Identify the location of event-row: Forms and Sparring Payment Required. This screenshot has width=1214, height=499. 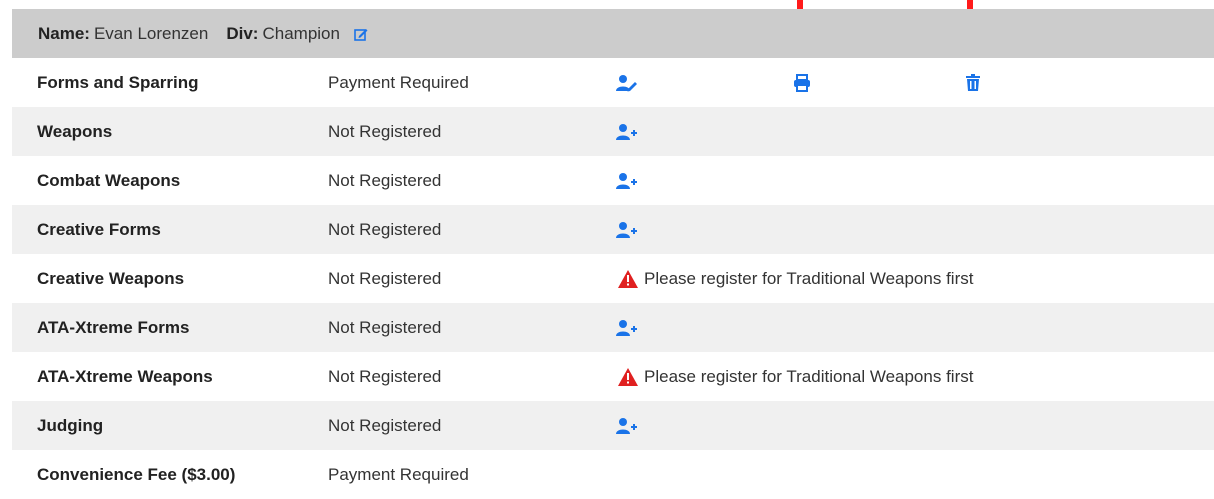
(613, 82).